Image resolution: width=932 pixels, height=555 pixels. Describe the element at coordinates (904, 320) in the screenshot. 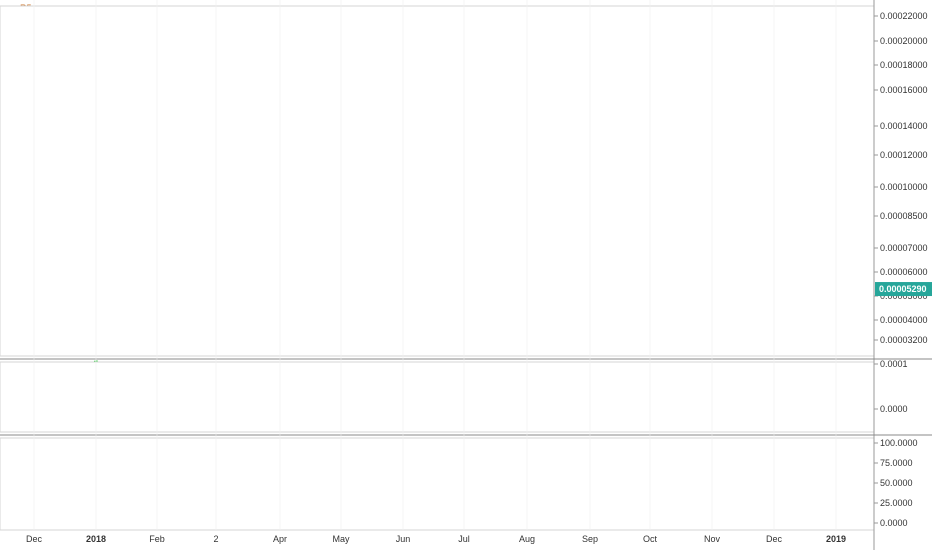

I see `price-tick-label: 0.00004000` at that location.